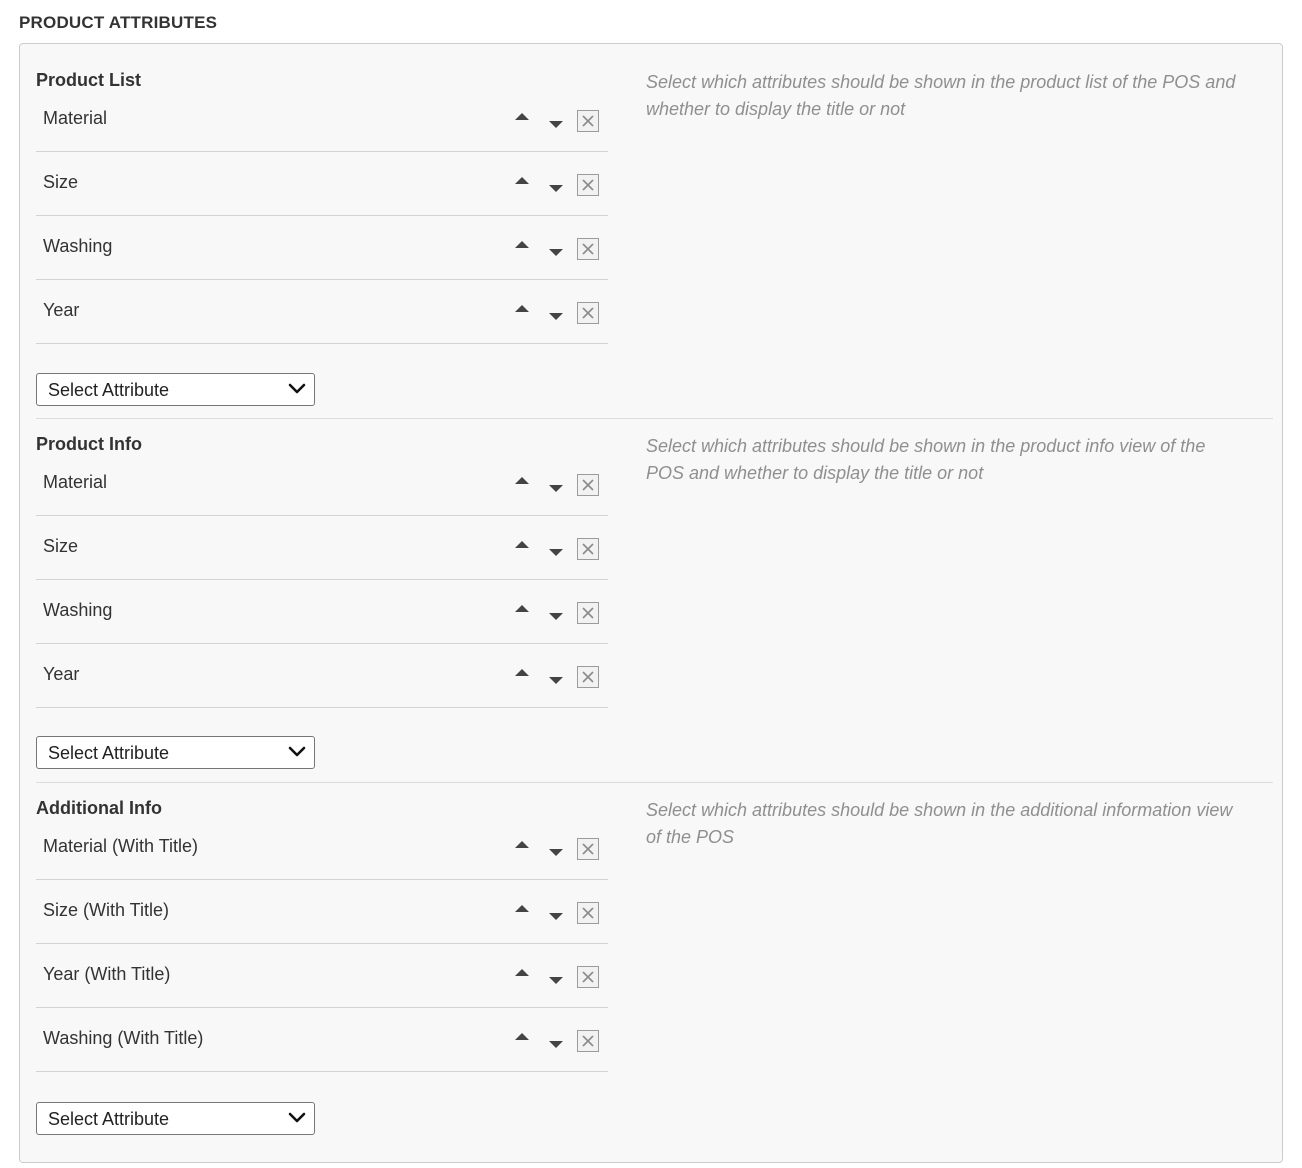  Describe the element at coordinates (322, 1040) in the screenshot. I see `attribute-row: Washing (With Title)` at that location.